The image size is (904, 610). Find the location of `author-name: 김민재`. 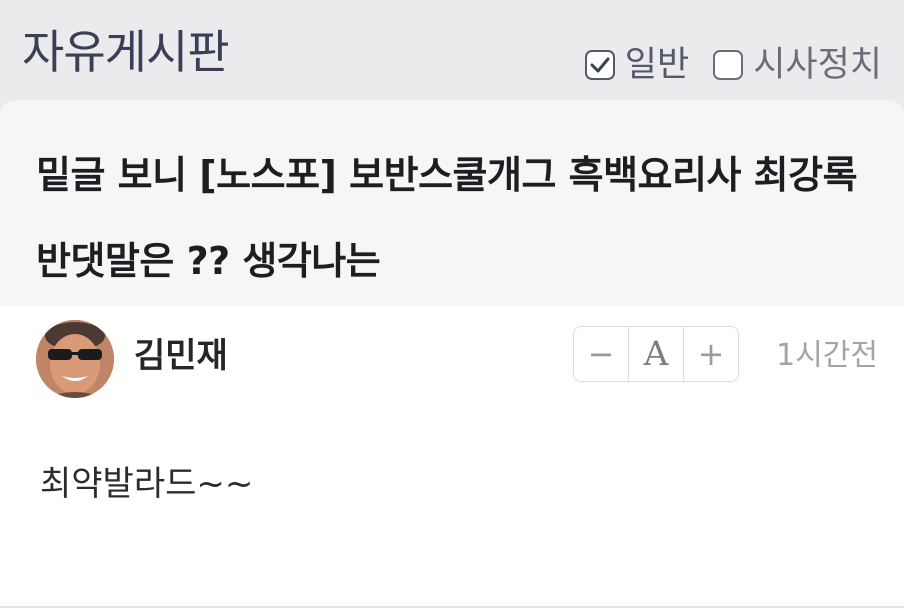

author-name: 김민재 is located at coordinates (181, 356).